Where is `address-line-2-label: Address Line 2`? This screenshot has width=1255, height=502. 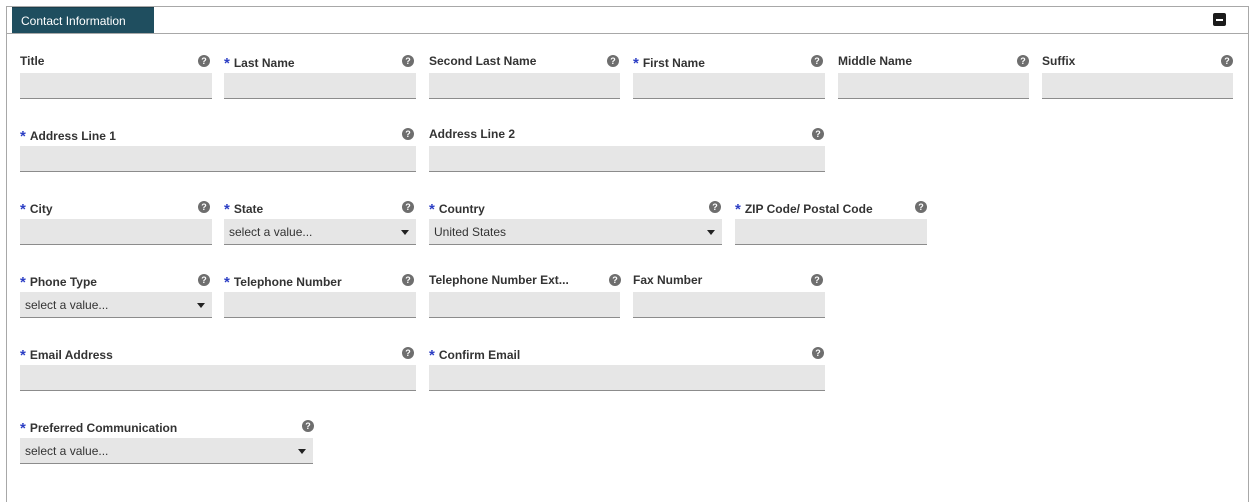
address-line-2-label: Address Line 2 is located at coordinates (472, 134).